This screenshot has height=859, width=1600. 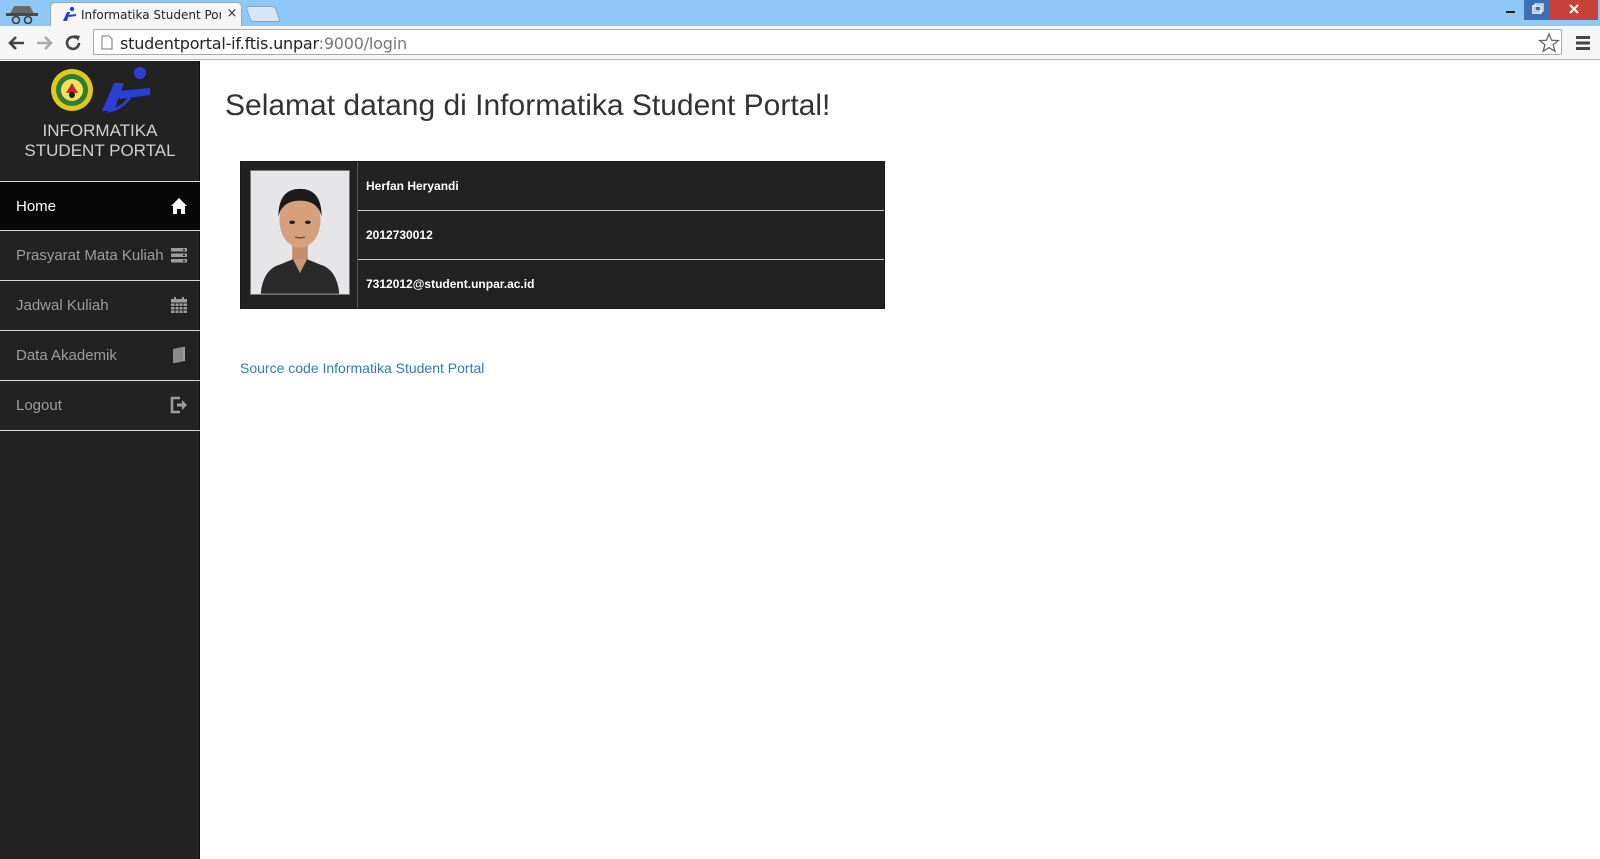 What do you see at coordinates (1511, 10) in the screenshot?
I see `minimize-icon` at bounding box center [1511, 10].